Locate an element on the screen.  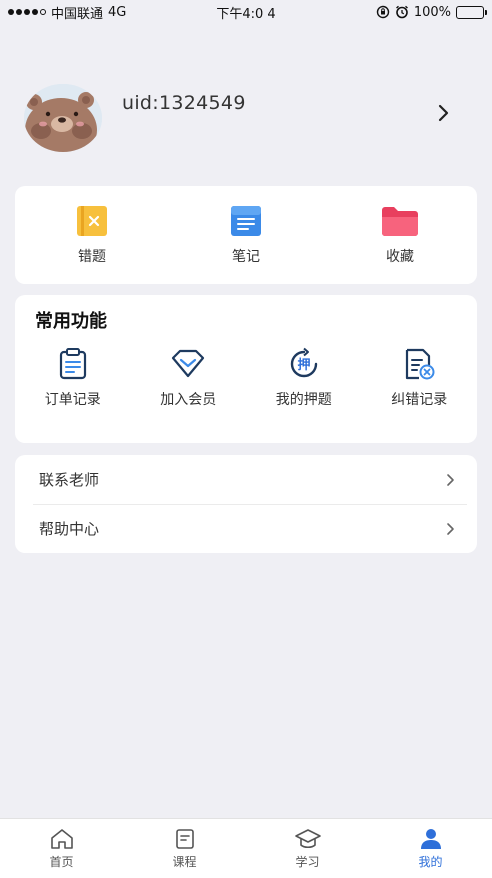
carrier-name: 中国联通 is located at coordinates (77, 14).